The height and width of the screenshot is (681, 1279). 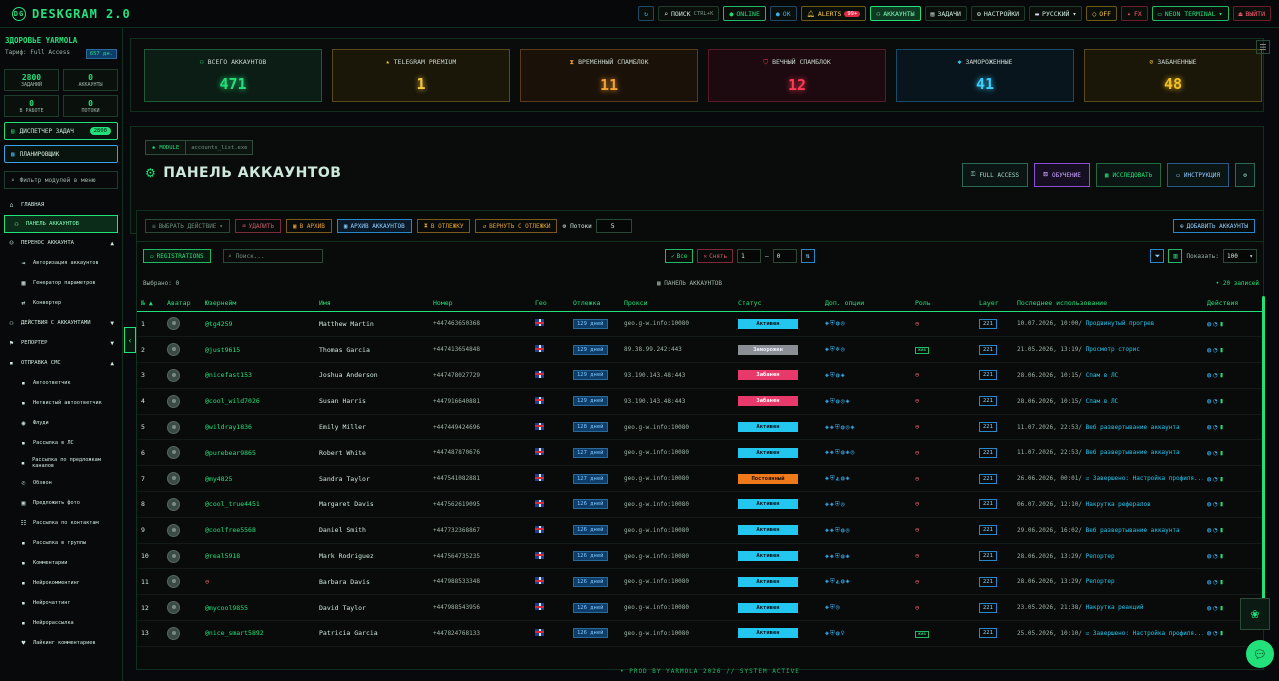 I want to click on language-select: ▬ РУССКИЙ ▾, so click(x=1056, y=13).